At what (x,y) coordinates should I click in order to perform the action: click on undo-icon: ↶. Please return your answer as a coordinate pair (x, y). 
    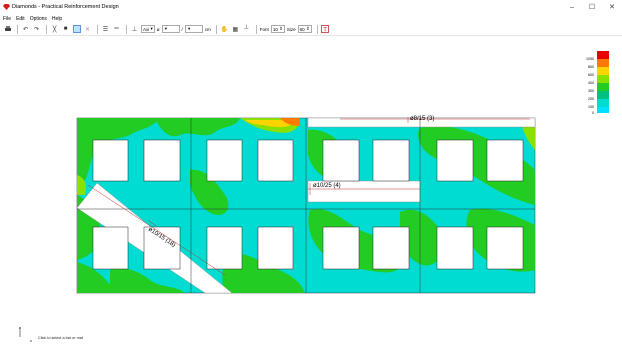
    Looking at the image, I should click on (25, 29).